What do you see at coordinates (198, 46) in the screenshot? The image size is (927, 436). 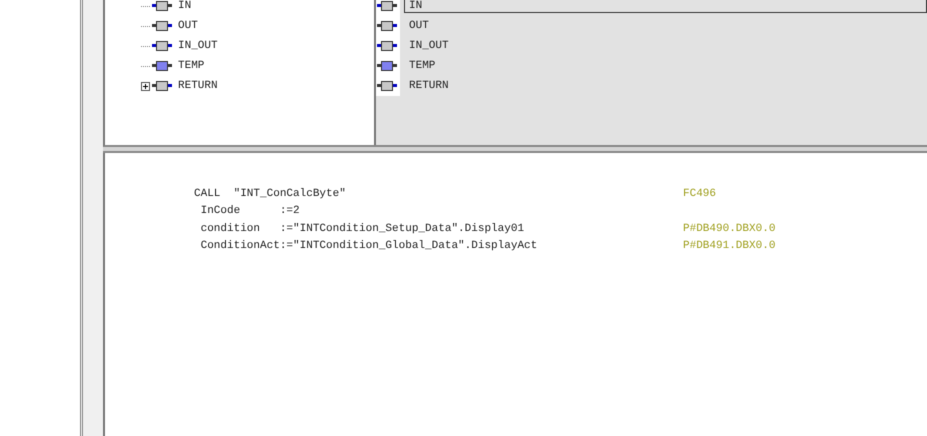 I see `tree-item: IN_OUT` at bounding box center [198, 46].